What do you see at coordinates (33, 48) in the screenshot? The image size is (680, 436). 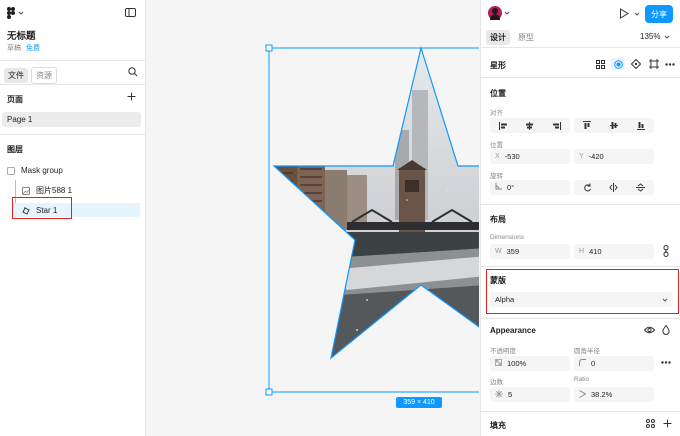 I see `plan-badge: 免费` at bounding box center [33, 48].